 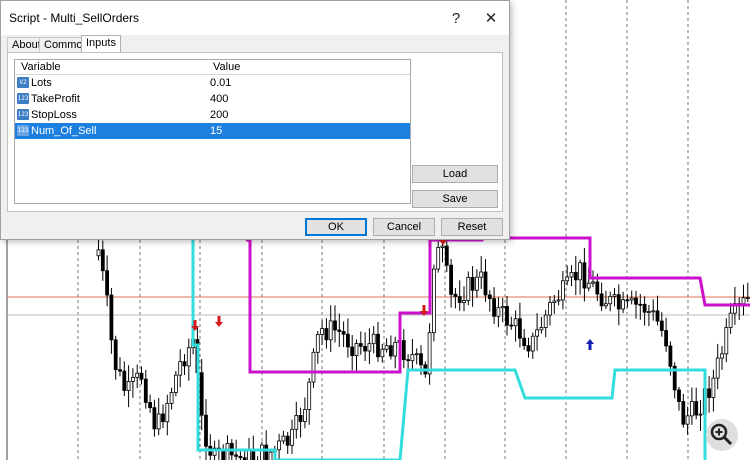 I want to click on help-button: ?, so click(x=456, y=18).